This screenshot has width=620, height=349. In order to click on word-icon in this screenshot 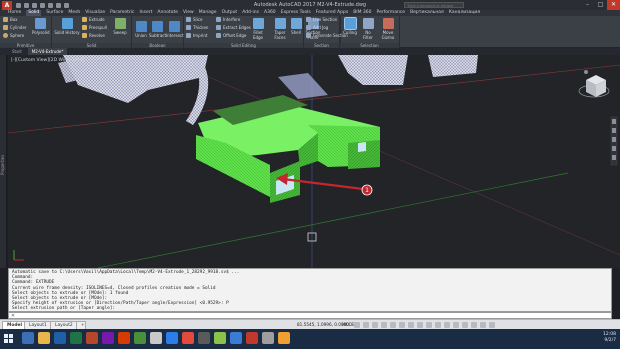, I will do `click(60, 338)`.